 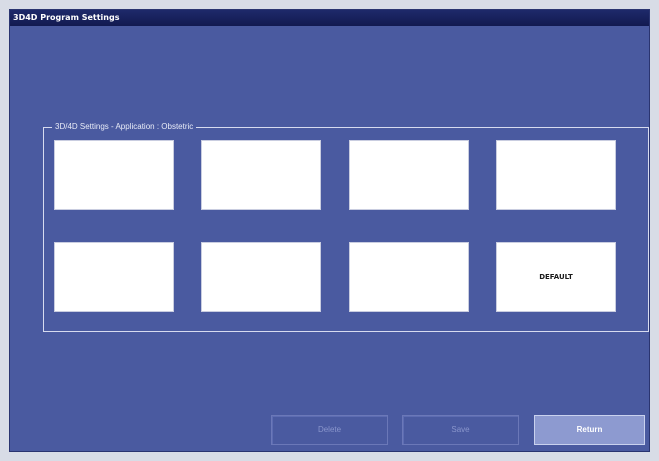 I want to click on save-button: Save, so click(x=460, y=430).